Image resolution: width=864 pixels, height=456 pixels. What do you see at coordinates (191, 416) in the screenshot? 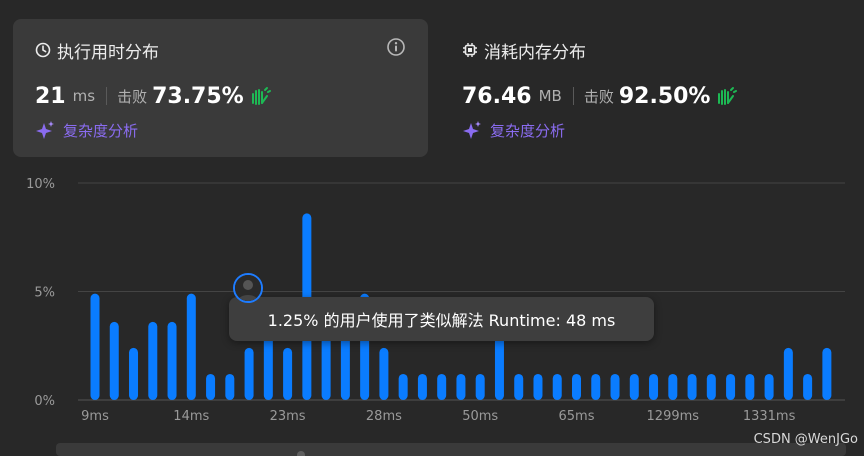
I see `x-tick-label: 14ms` at bounding box center [191, 416].